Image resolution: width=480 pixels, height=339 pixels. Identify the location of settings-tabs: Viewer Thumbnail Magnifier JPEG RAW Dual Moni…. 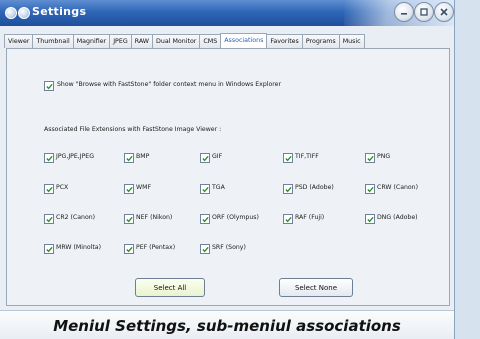
(184, 40).